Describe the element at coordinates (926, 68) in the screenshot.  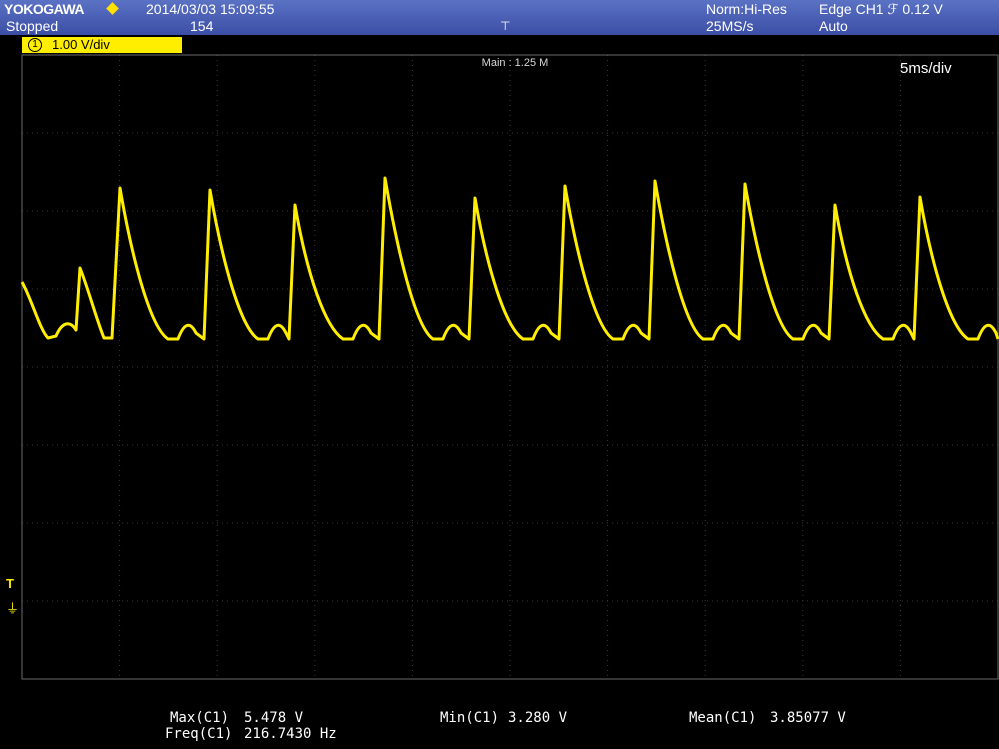
I see `timebase-label: 5ms/div` at that location.